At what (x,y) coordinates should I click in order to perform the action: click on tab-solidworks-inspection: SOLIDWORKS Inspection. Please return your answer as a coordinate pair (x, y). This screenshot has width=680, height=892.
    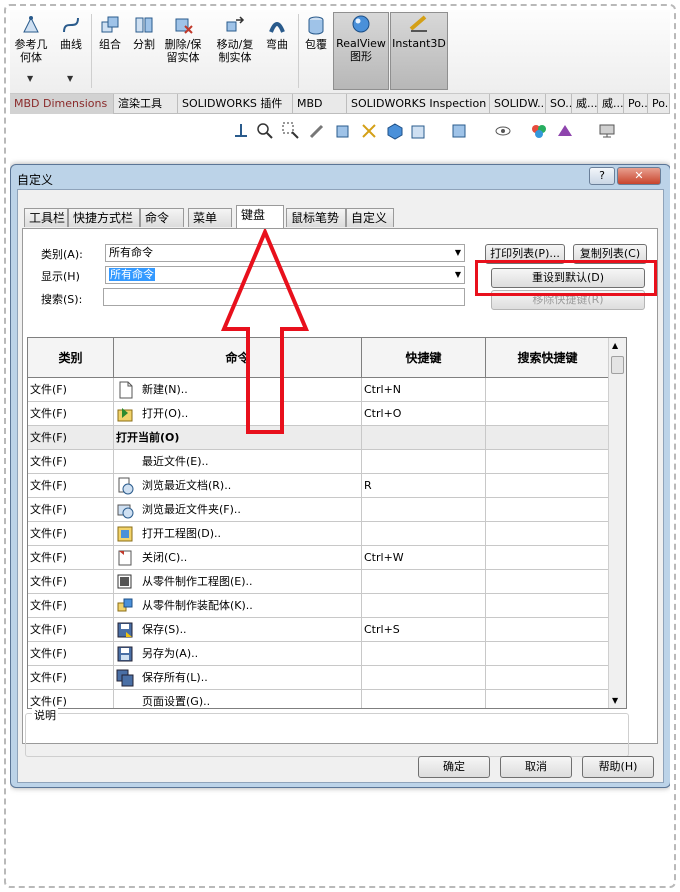
    Looking at the image, I should click on (418, 104).